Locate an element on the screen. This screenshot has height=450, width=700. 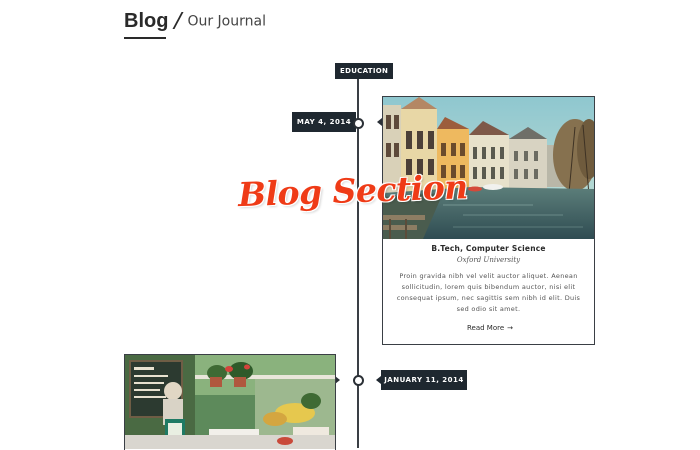
page-header: Blog Our Journal is located at coordinates (195, 25).